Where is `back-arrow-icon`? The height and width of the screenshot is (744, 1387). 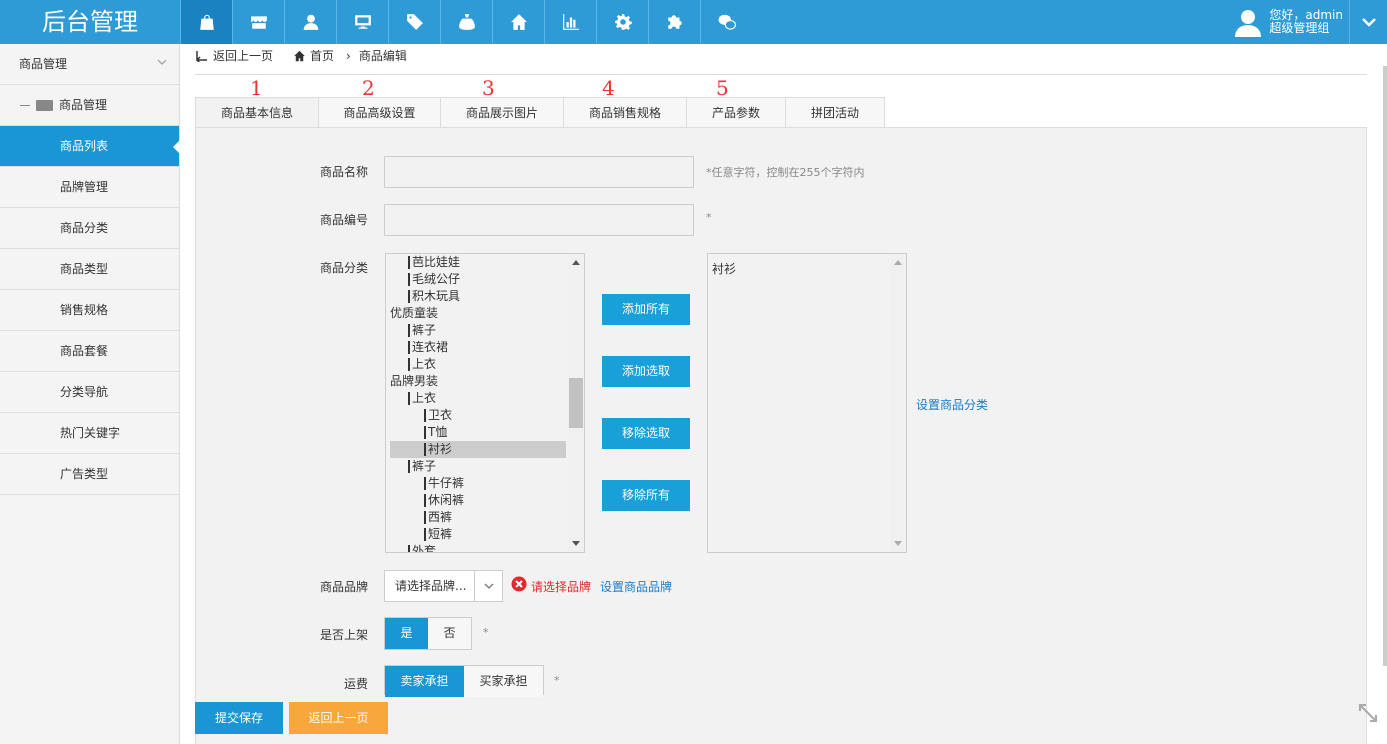
back-arrow-icon is located at coordinates (201, 56).